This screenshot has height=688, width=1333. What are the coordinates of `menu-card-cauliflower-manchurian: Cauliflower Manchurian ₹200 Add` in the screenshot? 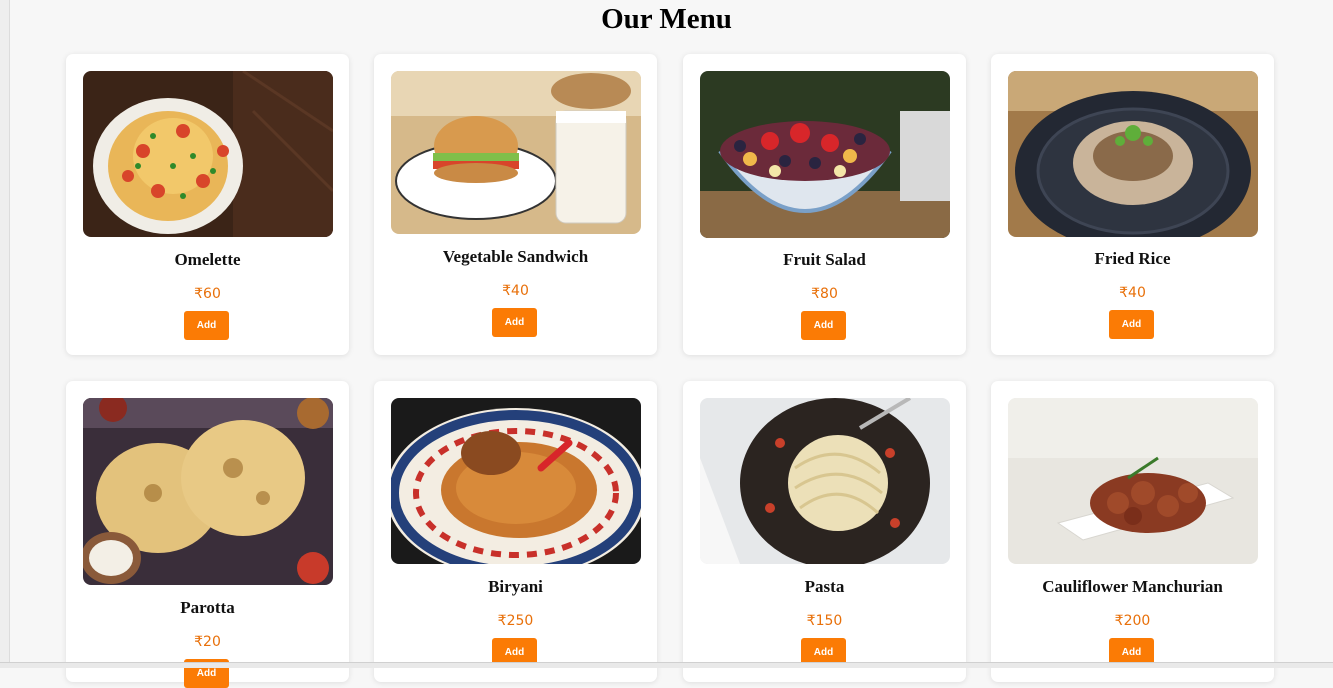 It's located at (1132, 531).